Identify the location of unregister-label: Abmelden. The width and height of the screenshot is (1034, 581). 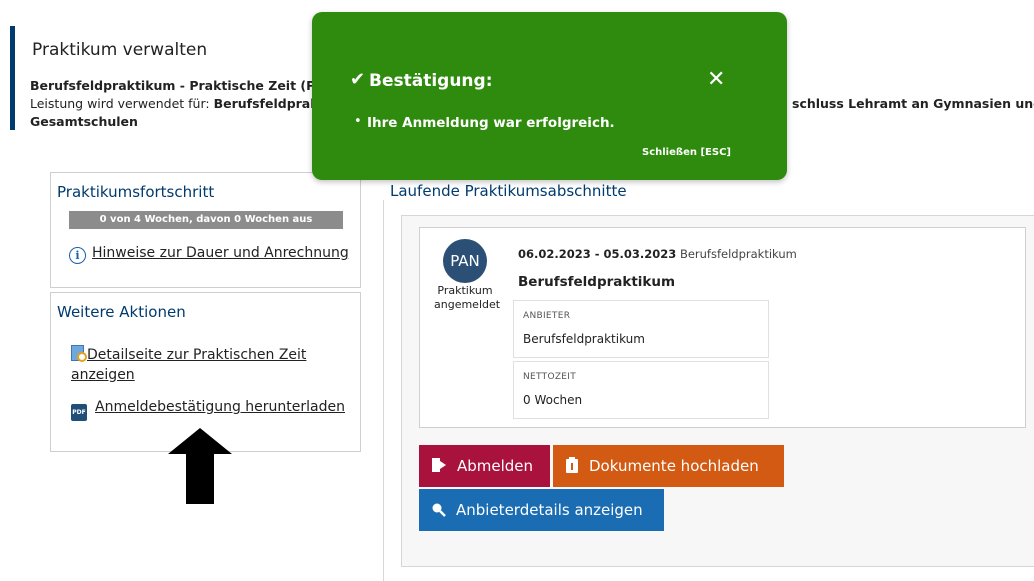
(495, 466).